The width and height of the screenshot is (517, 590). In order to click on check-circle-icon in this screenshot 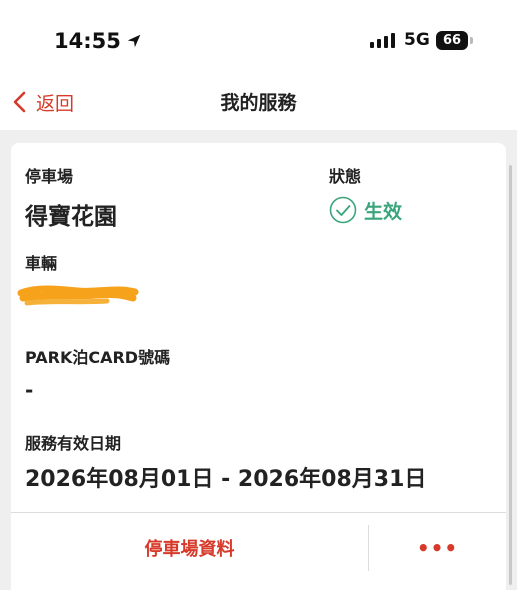, I will do `click(343, 210)`.